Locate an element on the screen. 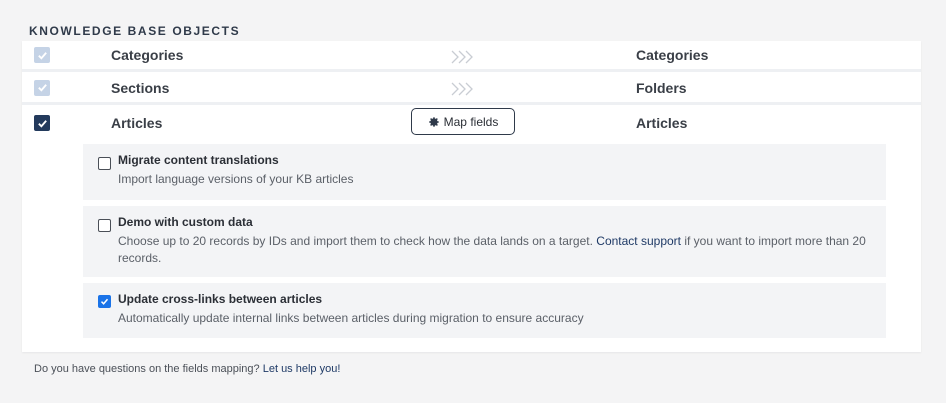  gear-icon is located at coordinates (433, 121).